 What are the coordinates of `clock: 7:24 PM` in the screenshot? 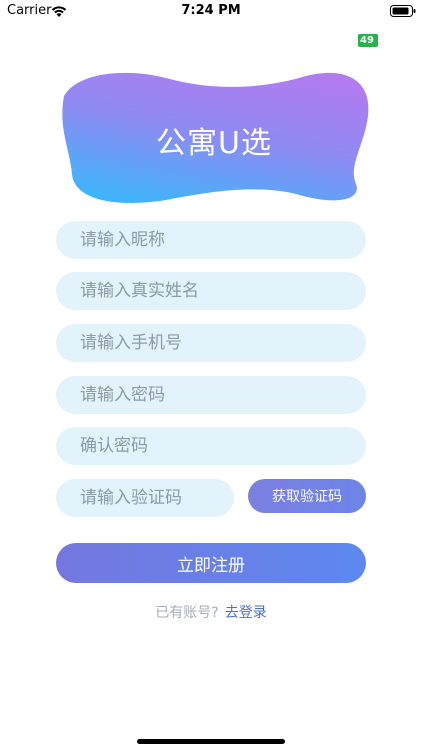 It's located at (211, 10).